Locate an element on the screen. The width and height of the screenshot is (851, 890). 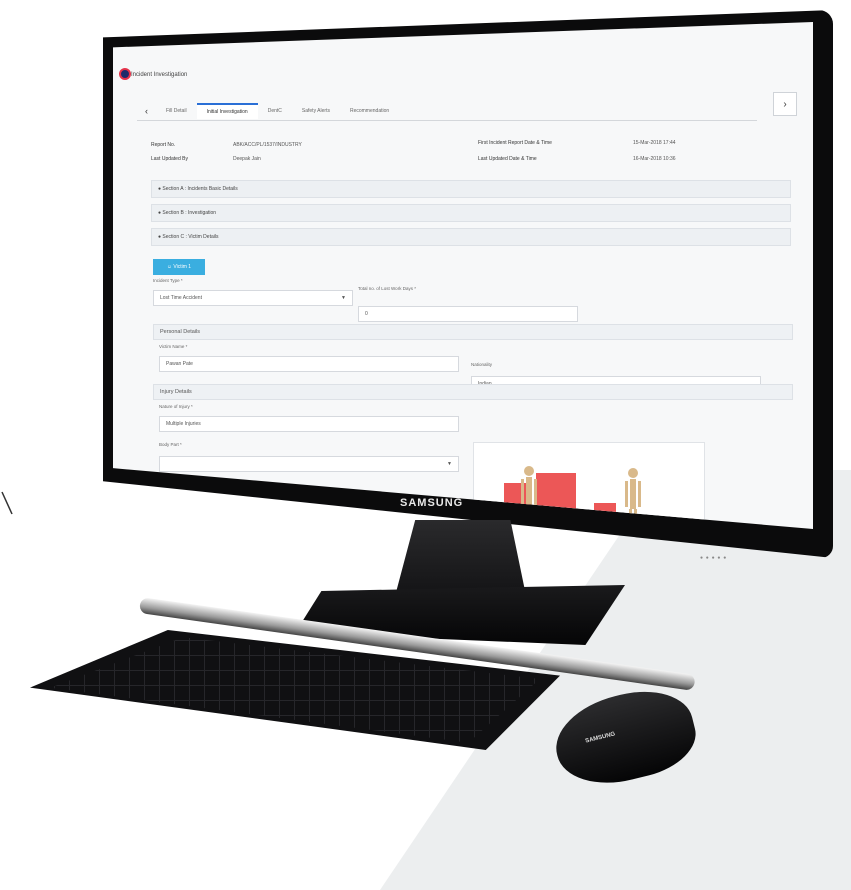
nationality-label: Nationality is located at coordinates (482, 364).